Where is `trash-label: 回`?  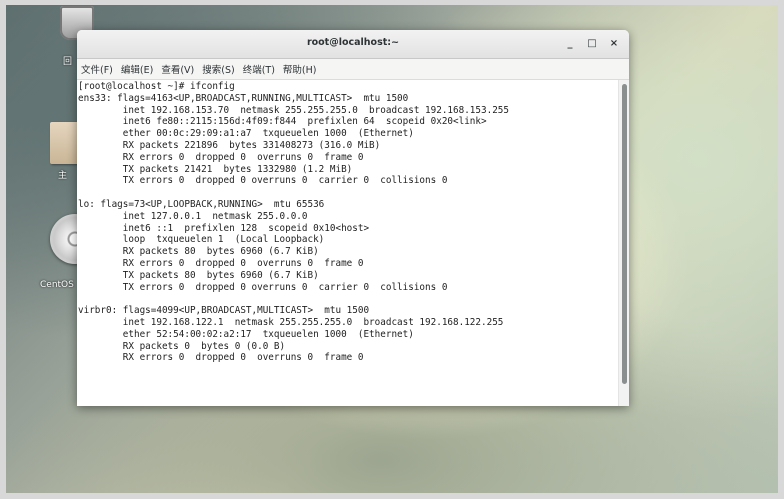
trash-label: 回 is located at coordinates (68, 62).